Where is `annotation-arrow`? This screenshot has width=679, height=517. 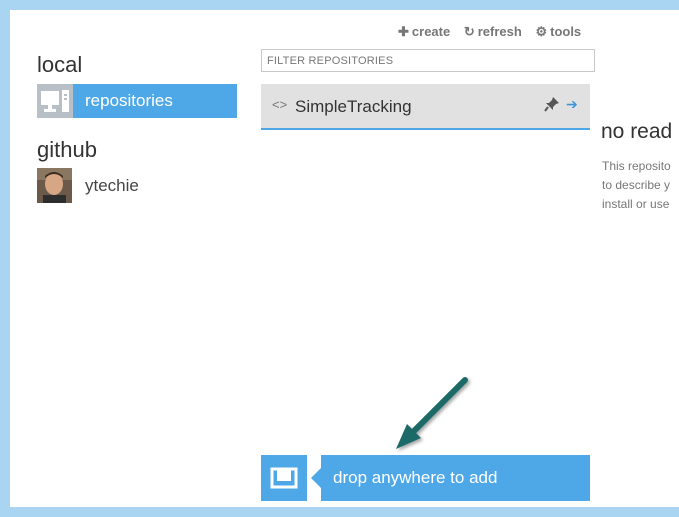 annotation-arrow is located at coordinates (432, 413).